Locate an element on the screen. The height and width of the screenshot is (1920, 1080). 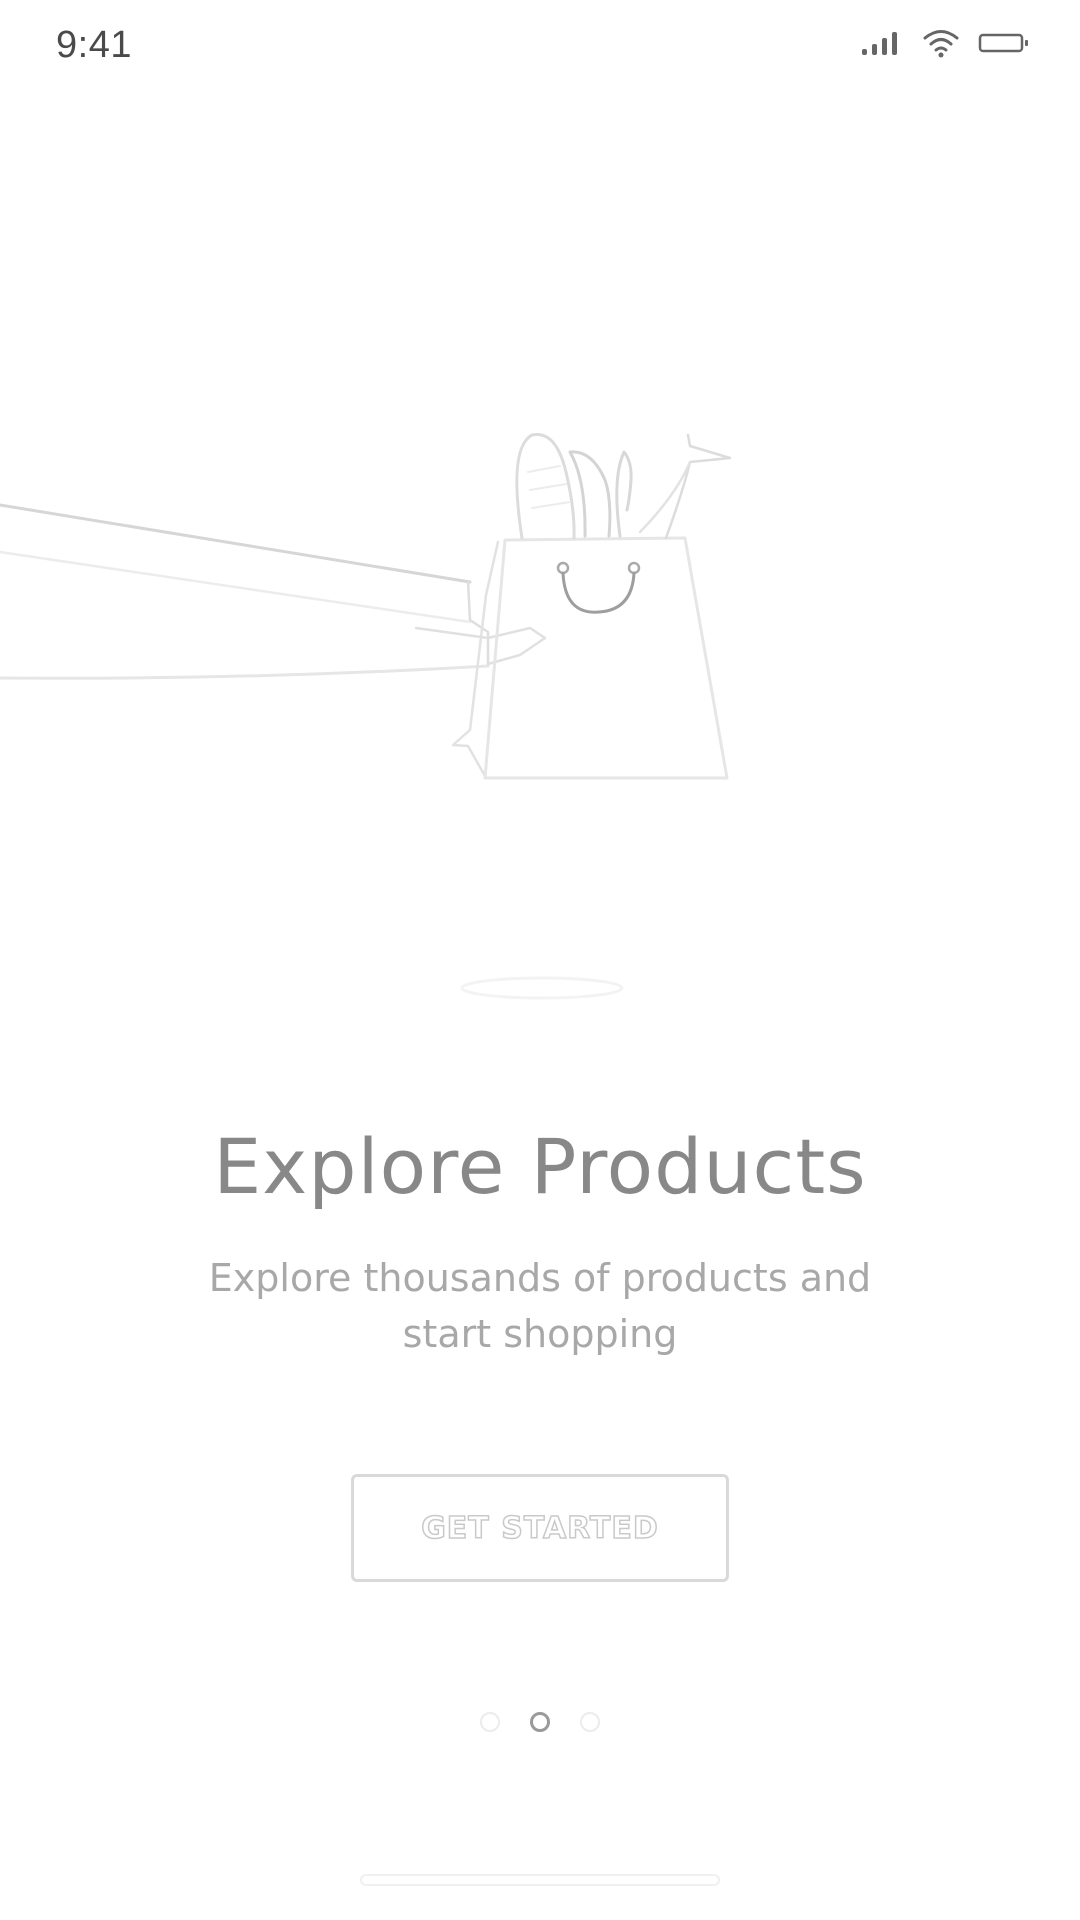
pagination-dots is located at coordinates (540, 1722).